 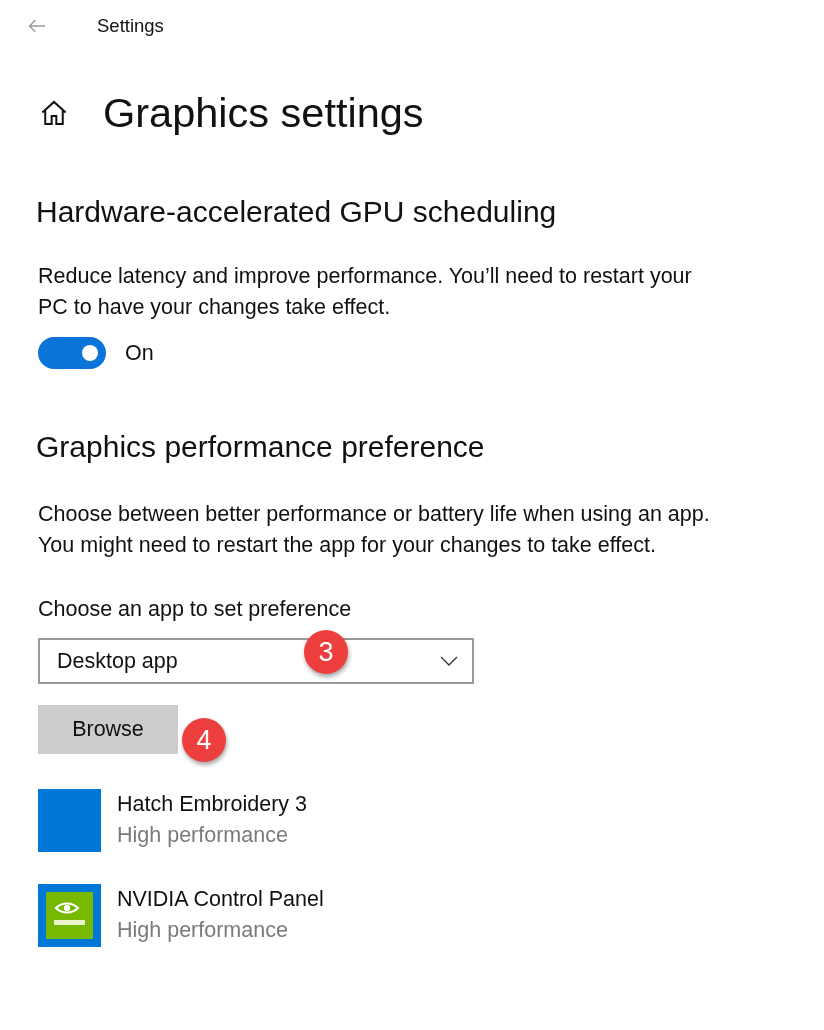 I want to click on app-name: Hatch Embroidery 3, so click(x=212, y=804).